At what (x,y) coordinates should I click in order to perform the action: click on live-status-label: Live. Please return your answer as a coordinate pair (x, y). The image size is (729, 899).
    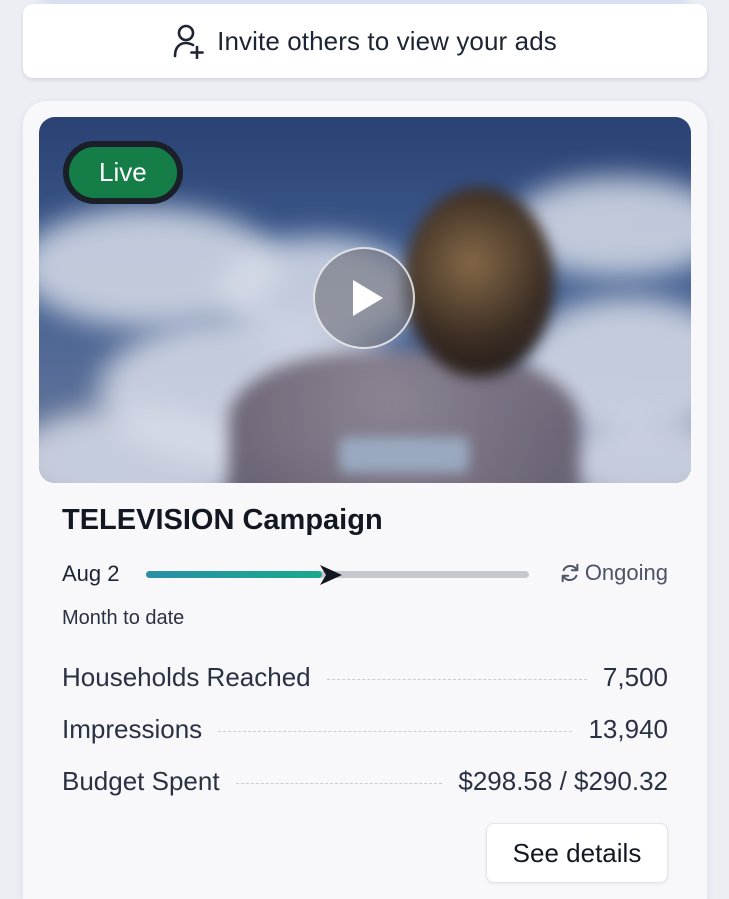
    Looking at the image, I should click on (123, 172).